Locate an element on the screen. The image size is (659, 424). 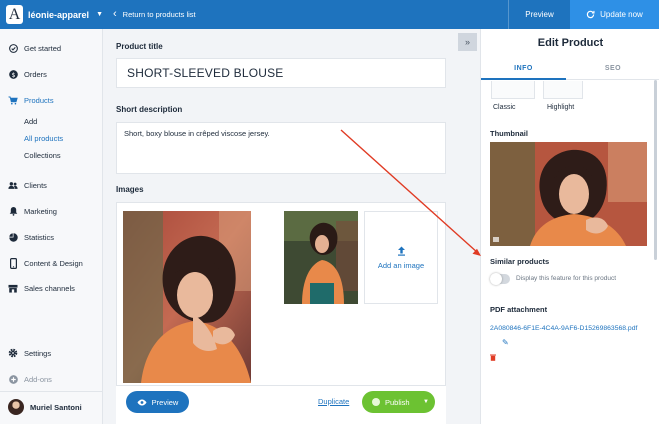
sidebar-item-products: Products is located at coordinates (31, 100).